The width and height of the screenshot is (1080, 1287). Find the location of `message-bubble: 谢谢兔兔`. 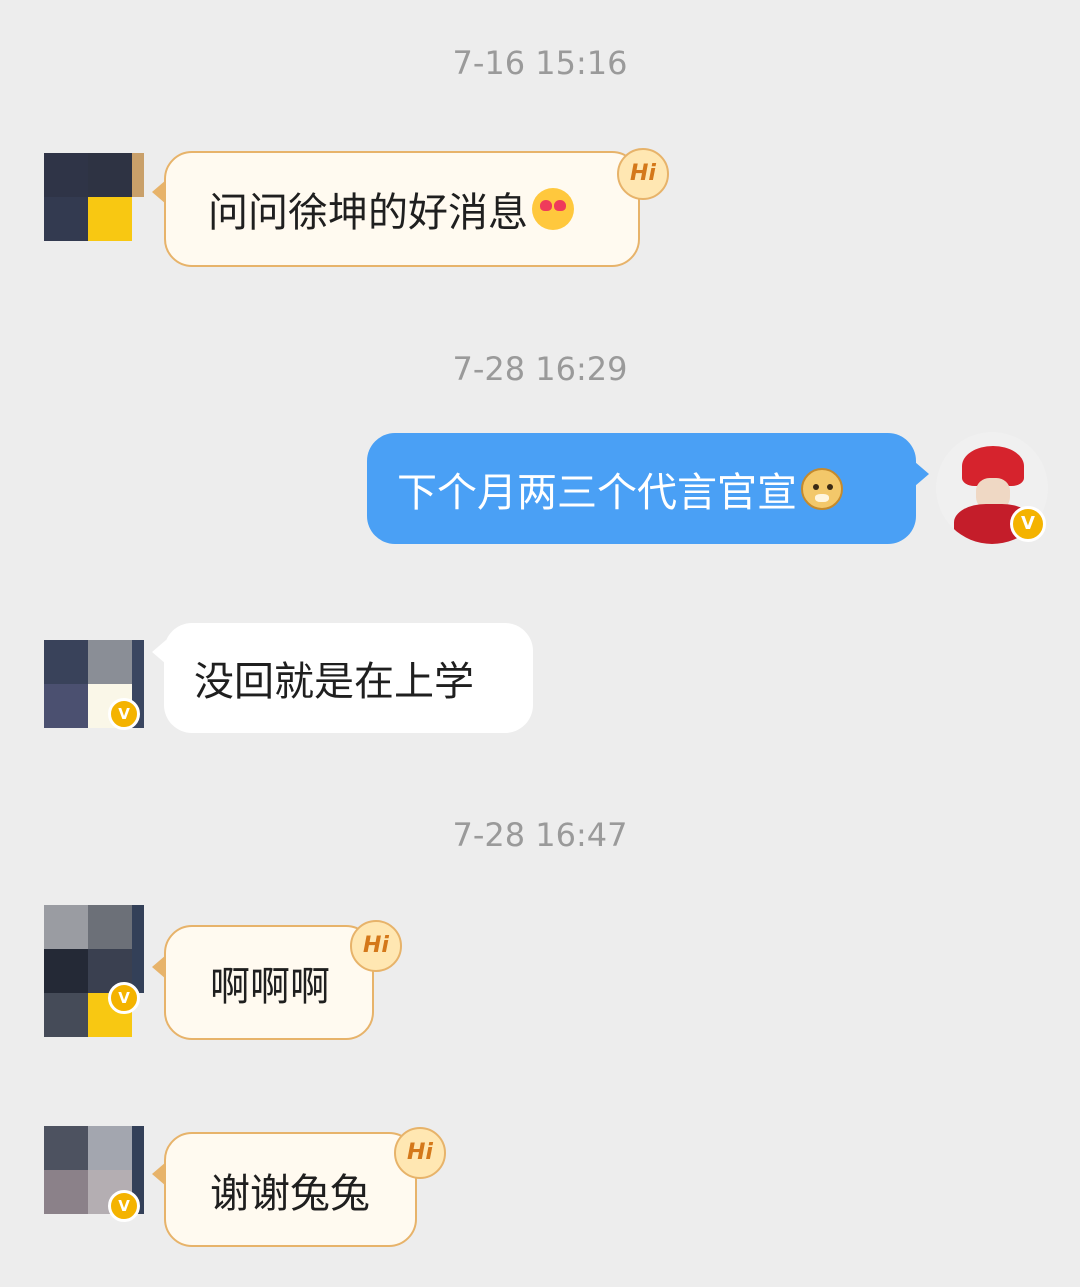

message-bubble: 谢谢兔兔 is located at coordinates (290, 1189).